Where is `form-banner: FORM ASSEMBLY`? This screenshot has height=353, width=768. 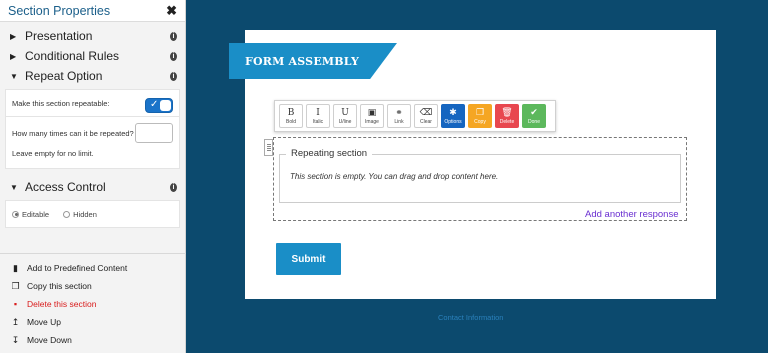
form-banner: FORM ASSEMBLY is located at coordinates (313, 61).